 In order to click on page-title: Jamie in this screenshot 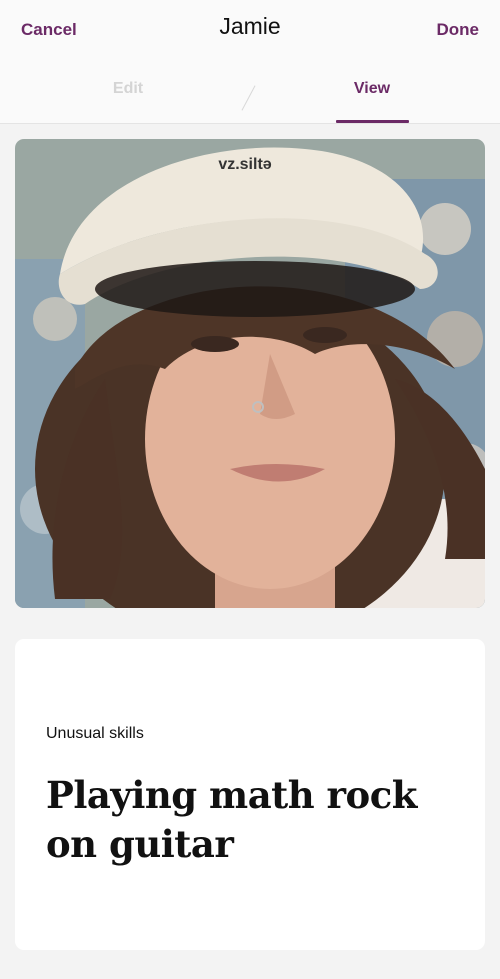, I will do `click(250, 26)`.